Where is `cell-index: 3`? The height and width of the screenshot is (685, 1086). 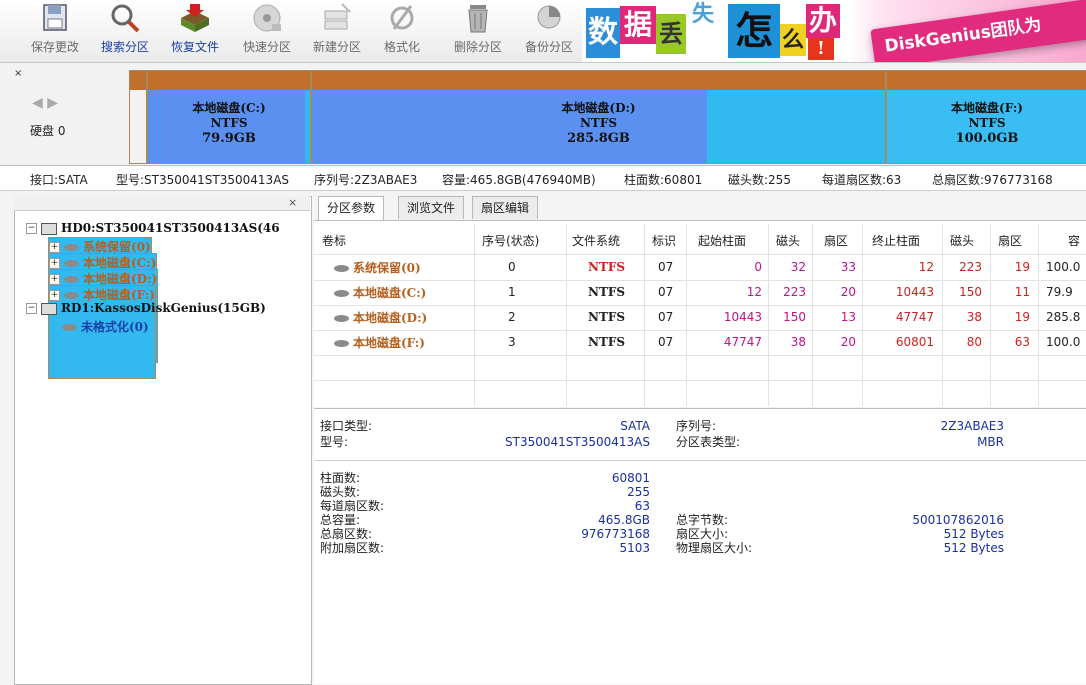
cell-index: 3 is located at coordinates (512, 342).